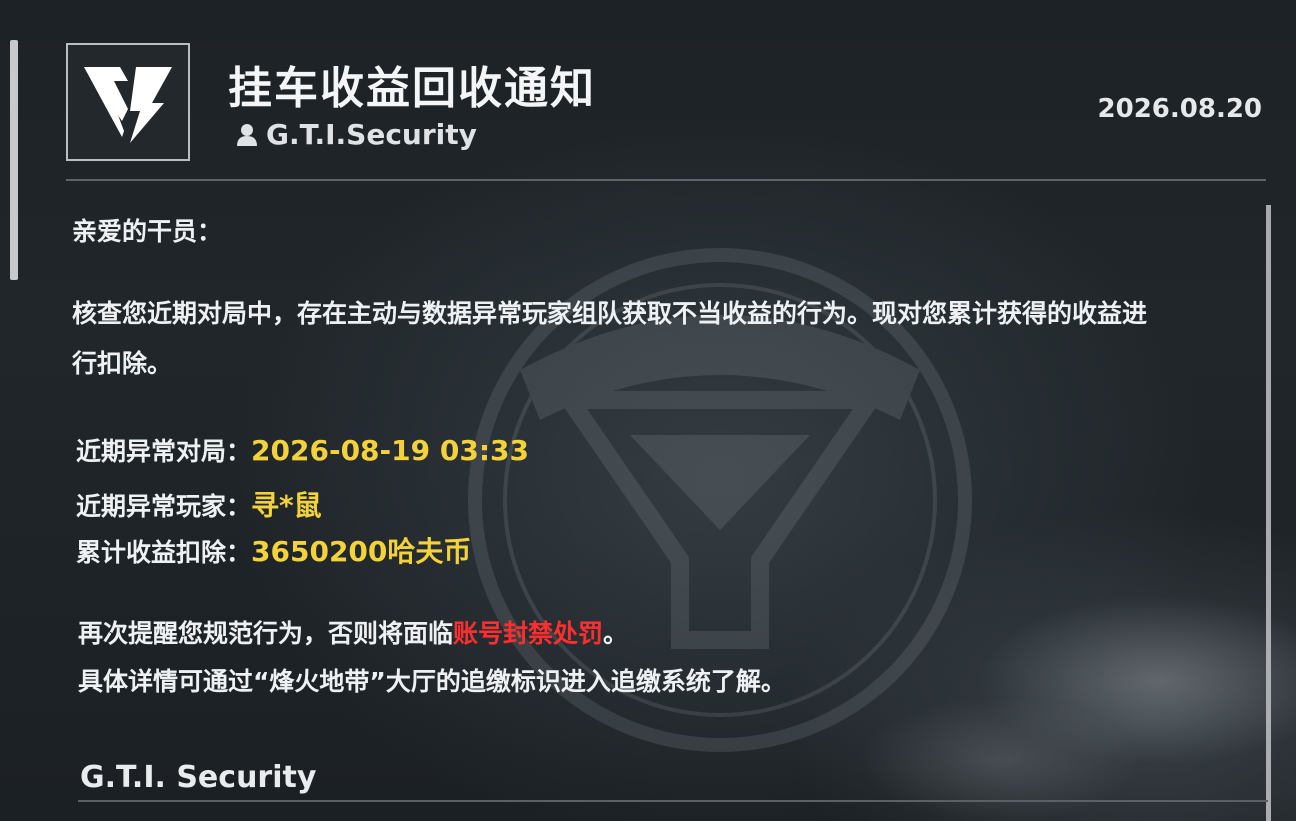  Describe the element at coordinates (198, 777) in the screenshot. I see `footer-signature: G.T.I. Security` at that location.